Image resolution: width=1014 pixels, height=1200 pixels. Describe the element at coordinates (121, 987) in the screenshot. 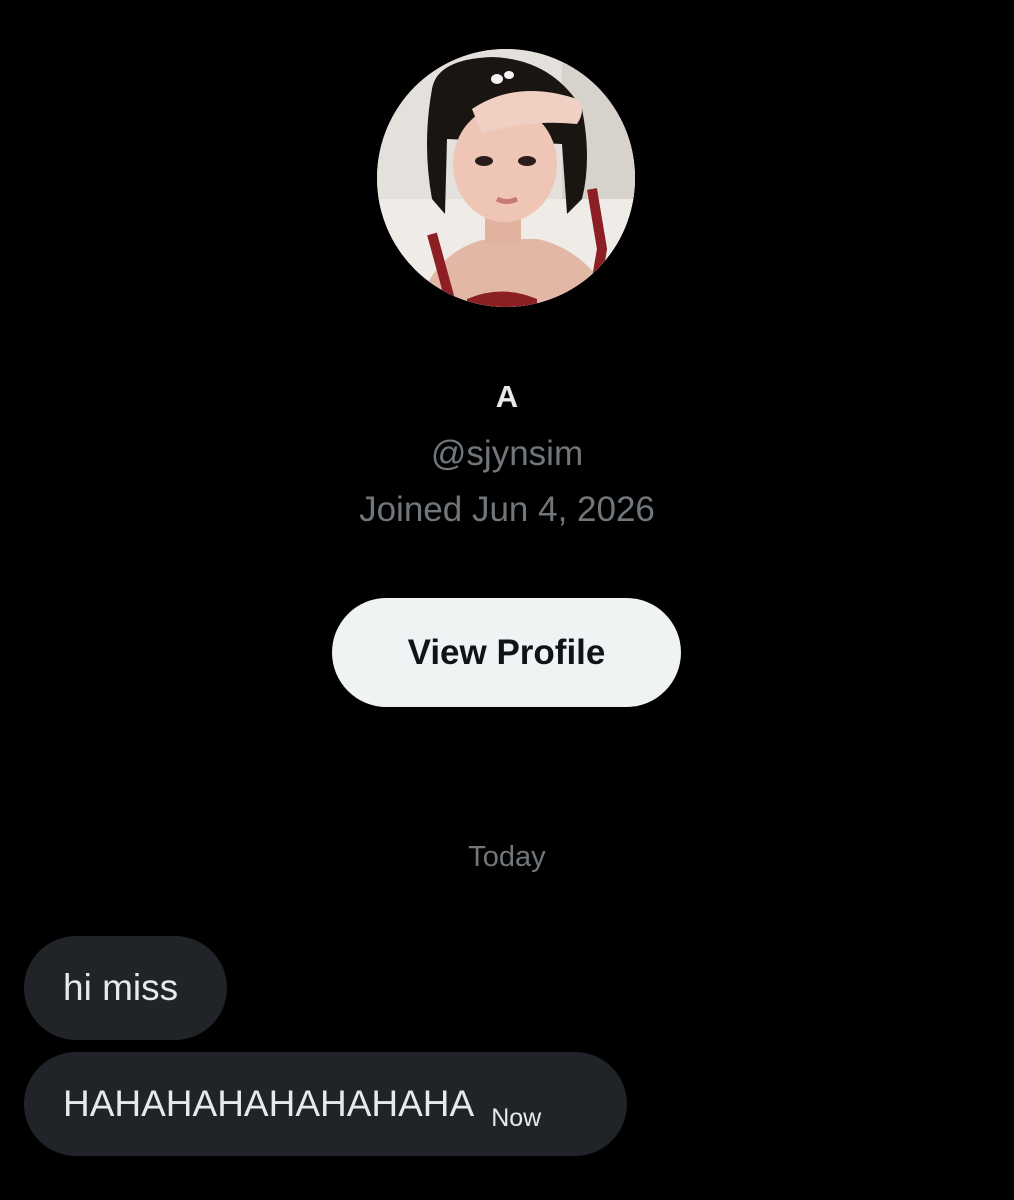

I see `message-text: hi miss` at that location.